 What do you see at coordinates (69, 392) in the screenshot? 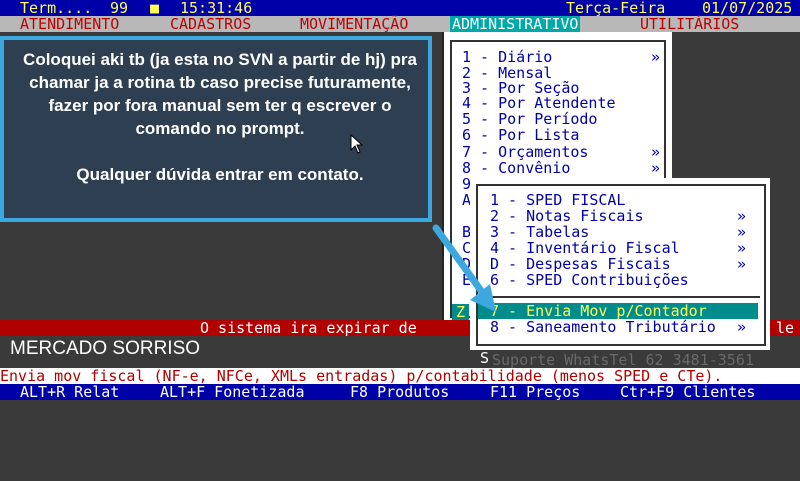
I see `shortcut-alt-r: ALT+R Relat` at bounding box center [69, 392].